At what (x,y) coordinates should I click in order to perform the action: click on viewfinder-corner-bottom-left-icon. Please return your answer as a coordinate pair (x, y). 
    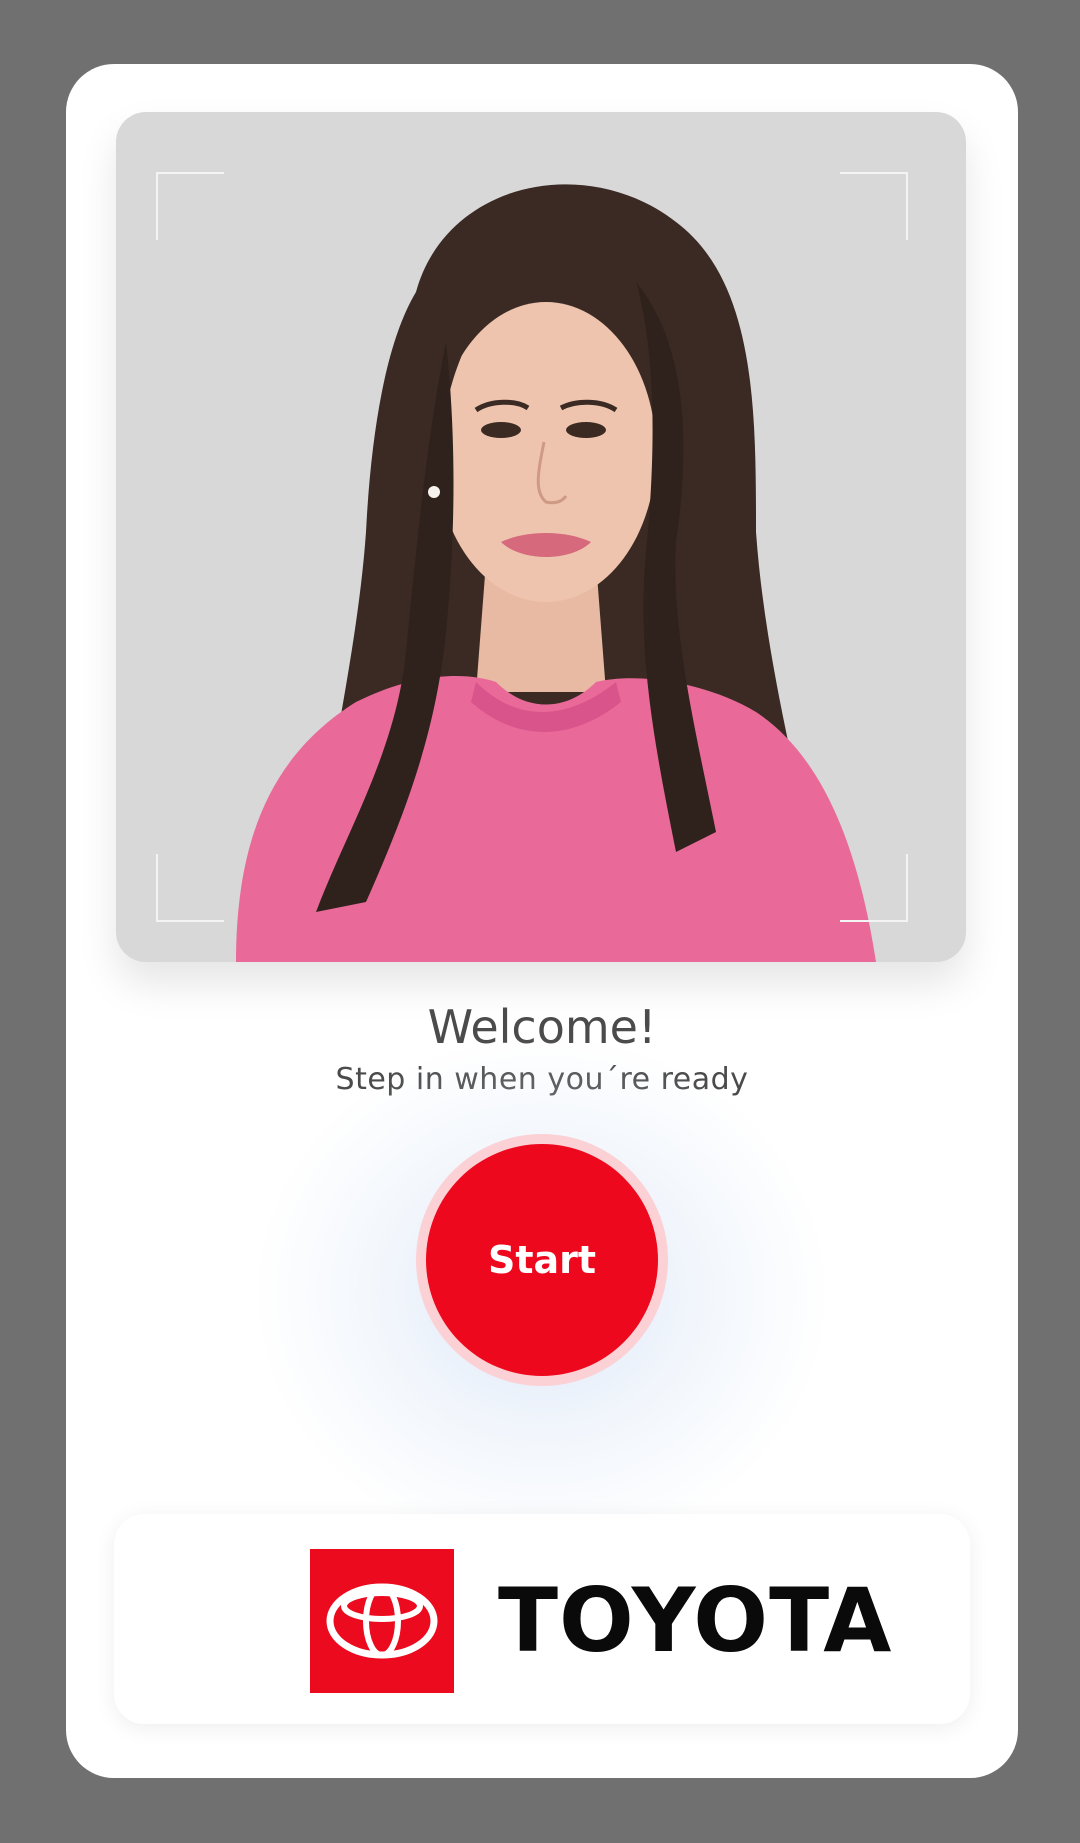
    Looking at the image, I should click on (190, 888).